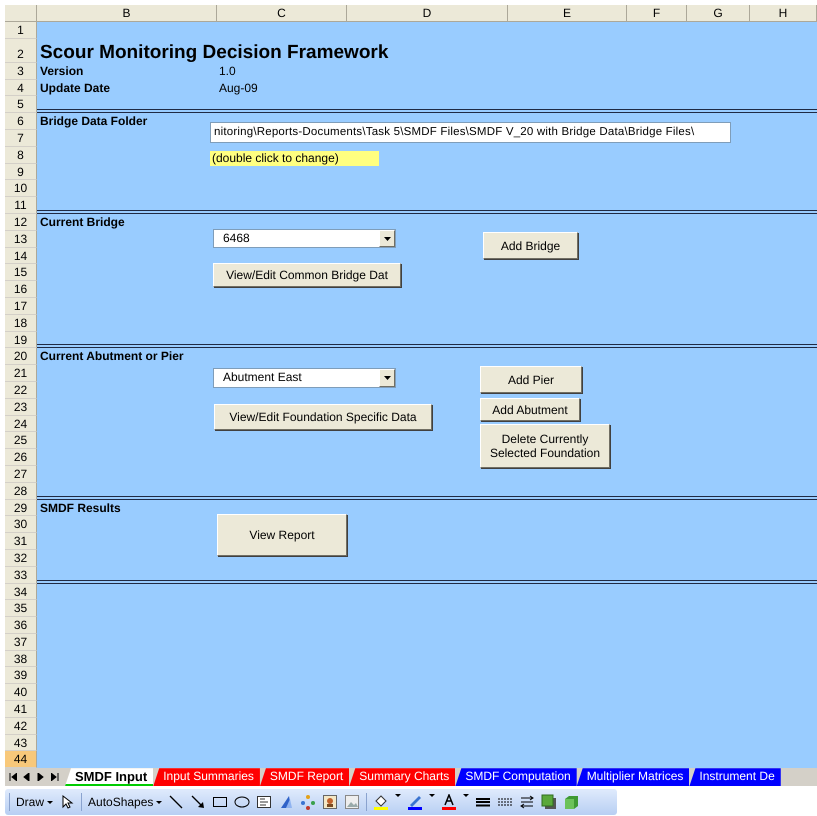  What do you see at coordinates (21, 642) in the screenshot?
I see `row-header: 37` at bounding box center [21, 642].